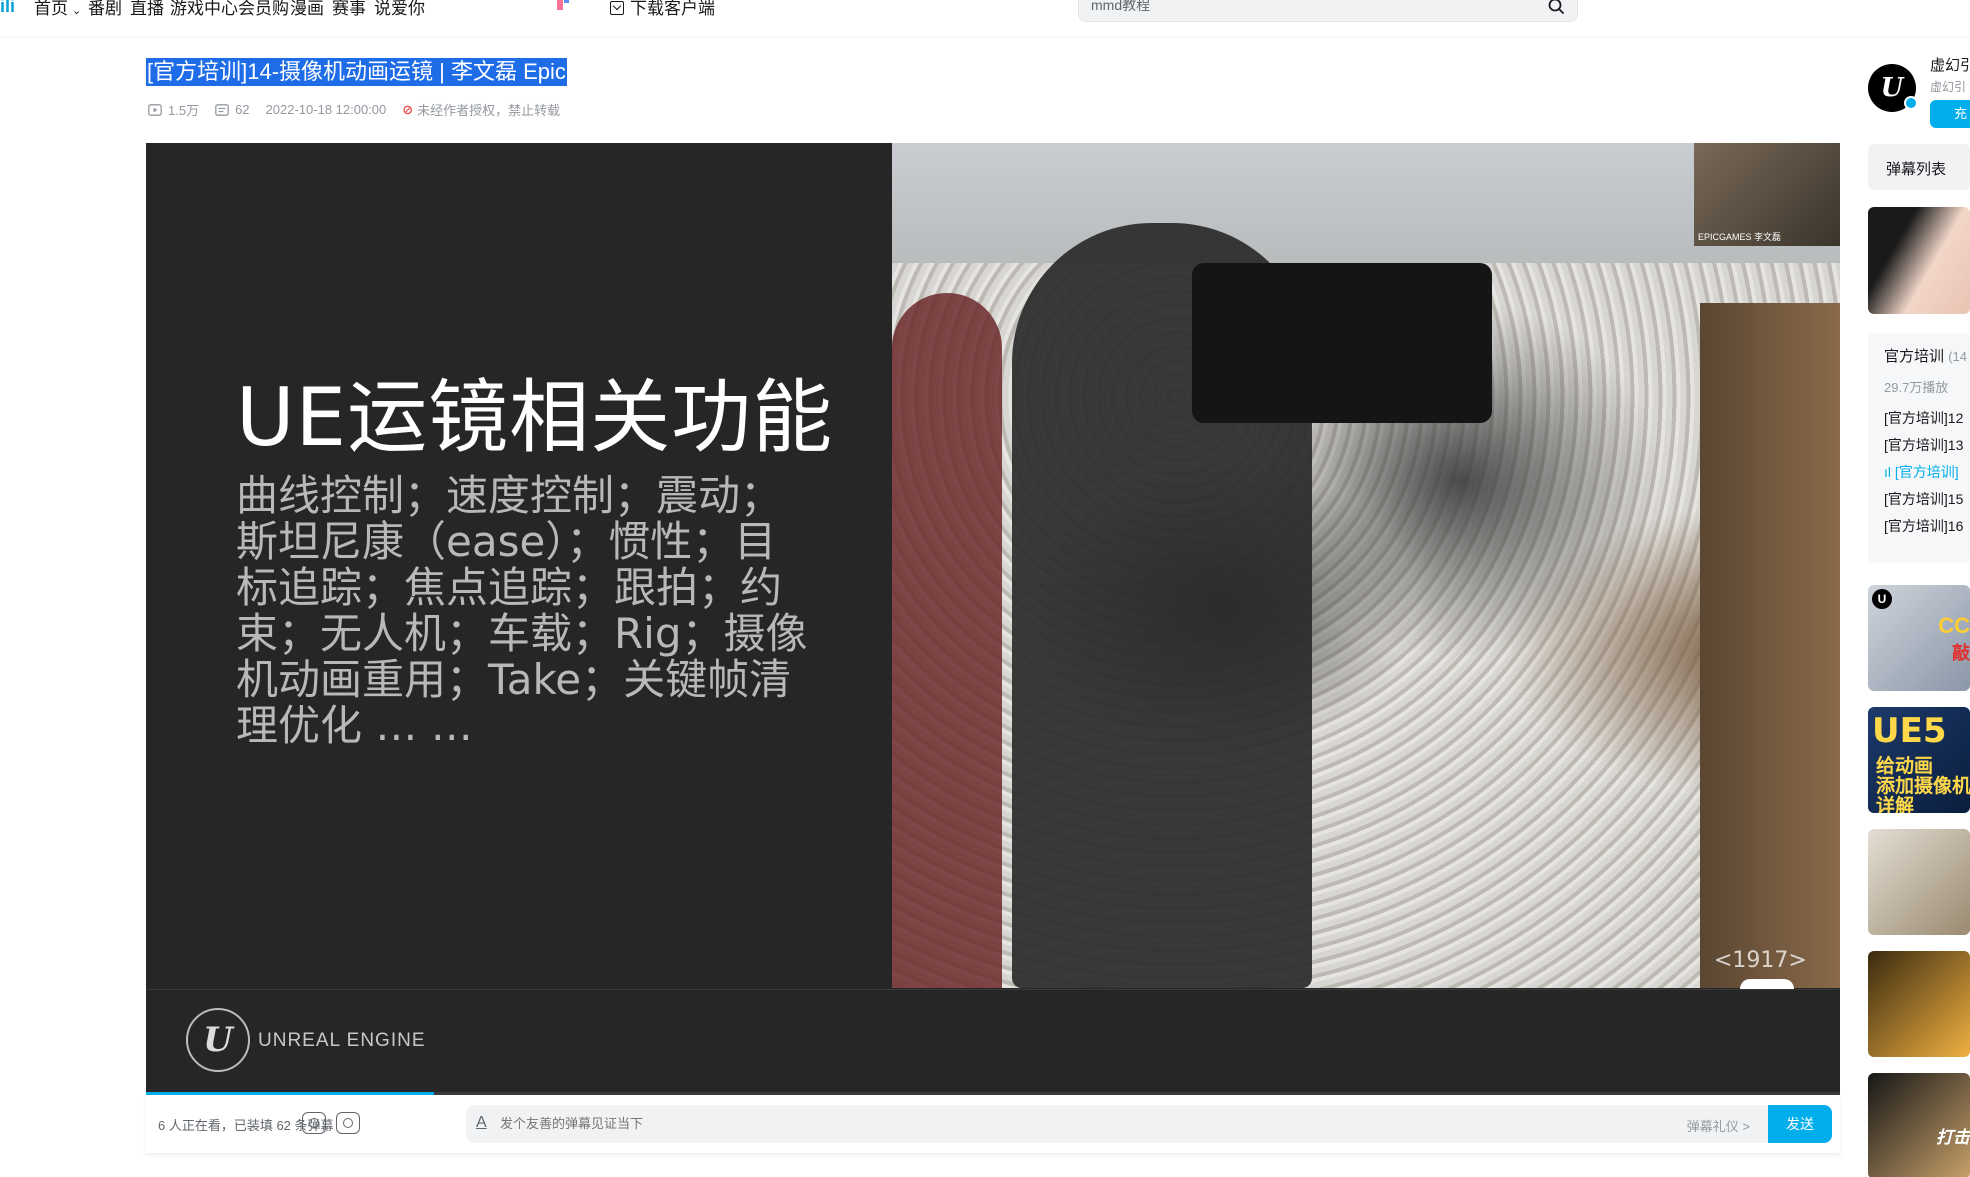  I want to click on video-meta: 1.5万 62 2022-10-18 12:00:00 ⊘ 未经作者授权，禁止转载, so click(362, 109).